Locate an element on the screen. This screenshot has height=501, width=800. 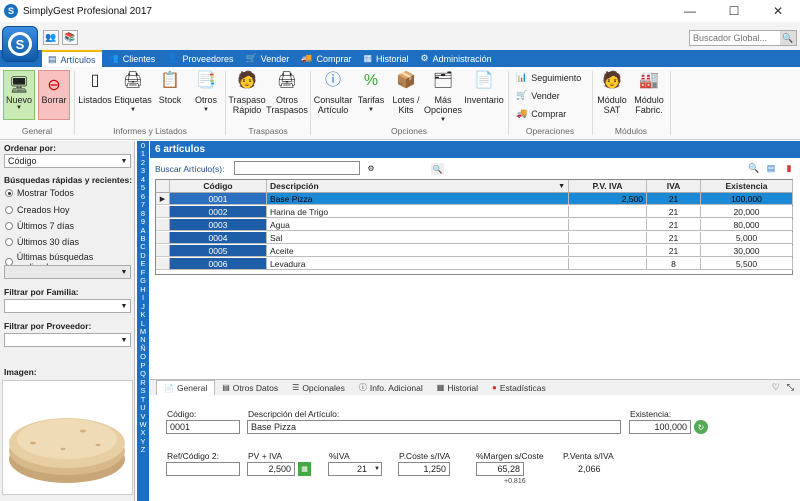
global-search-input is located at coordinates (735, 38).